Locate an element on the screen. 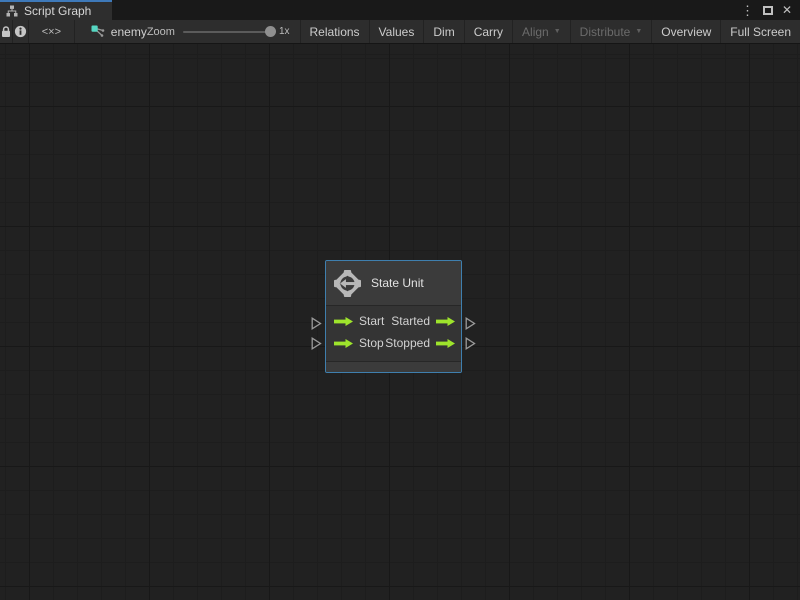  window-menu-icon: ⋮ is located at coordinates (747, 10).